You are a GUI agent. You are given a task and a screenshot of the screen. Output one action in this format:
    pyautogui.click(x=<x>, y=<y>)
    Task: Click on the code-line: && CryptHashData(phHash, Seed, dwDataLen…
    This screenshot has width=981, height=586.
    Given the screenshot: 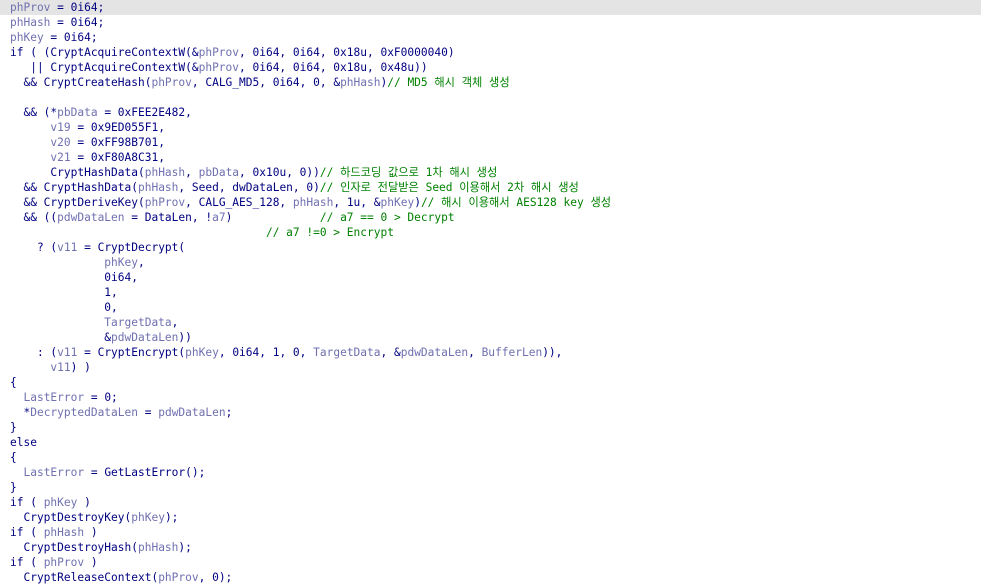 What is the action you would take?
    pyautogui.click(x=490, y=187)
    